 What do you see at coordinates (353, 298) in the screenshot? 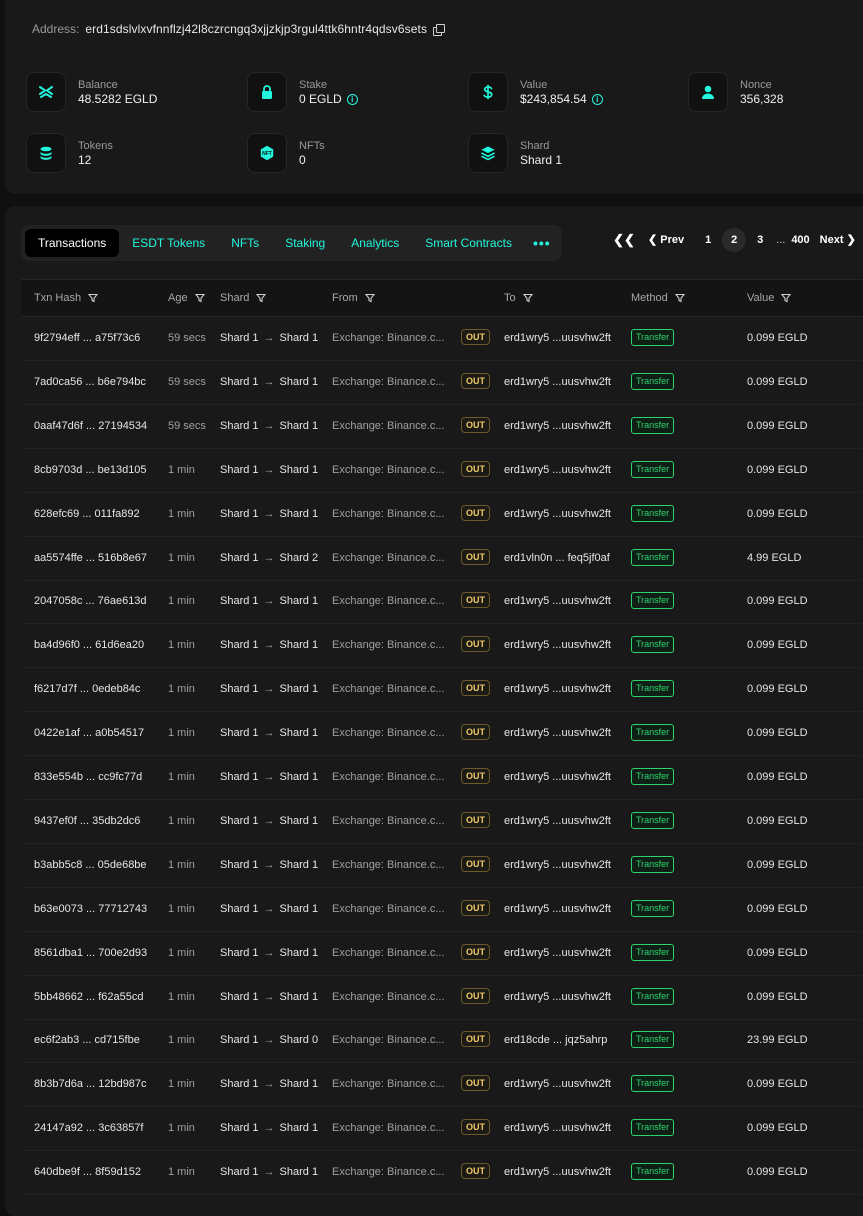
I see `column-from: From` at bounding box center [353, 298].